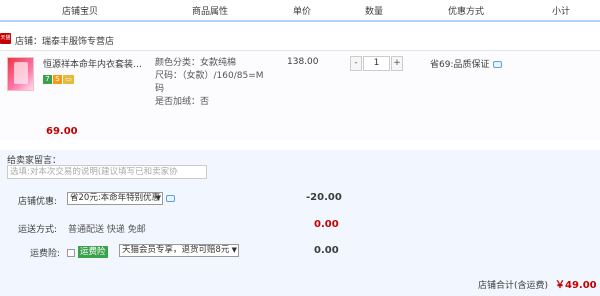 The image size is (600, 296). What do you see at coordinates (561, 12) in the screenshot?
I see `header-subtotal: 小计` at bounding box center [561, 12].